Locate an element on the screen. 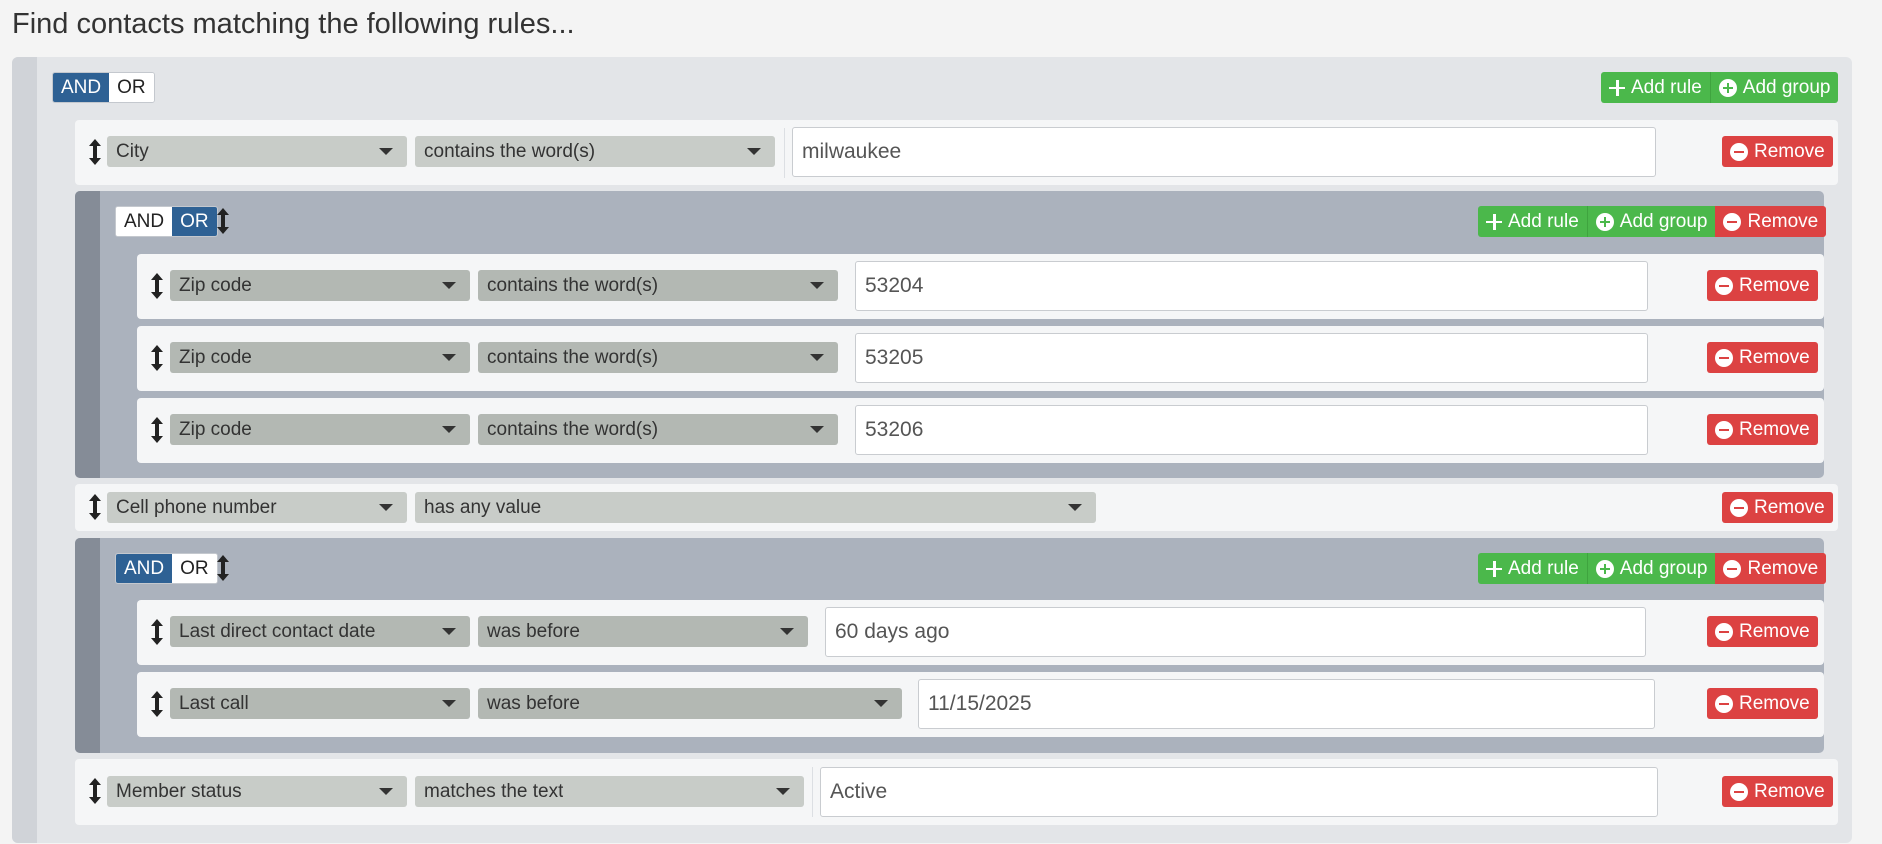 The image size is (1882, 844). value-input: 53206 is located at coordinates (1251, 430).